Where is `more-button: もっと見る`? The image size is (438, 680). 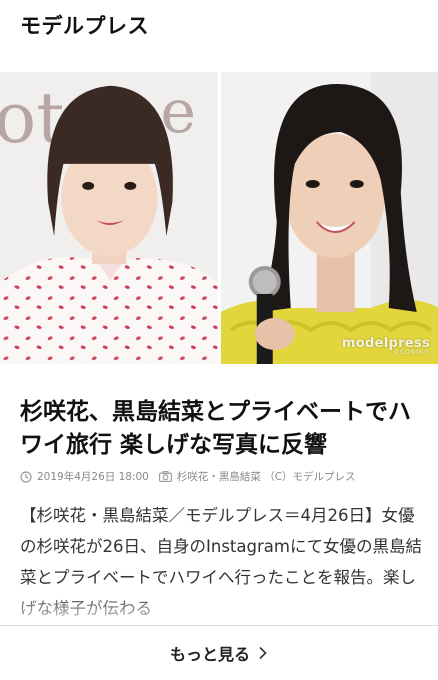 more-button: もっと見る is located at coordinates (219, 653).